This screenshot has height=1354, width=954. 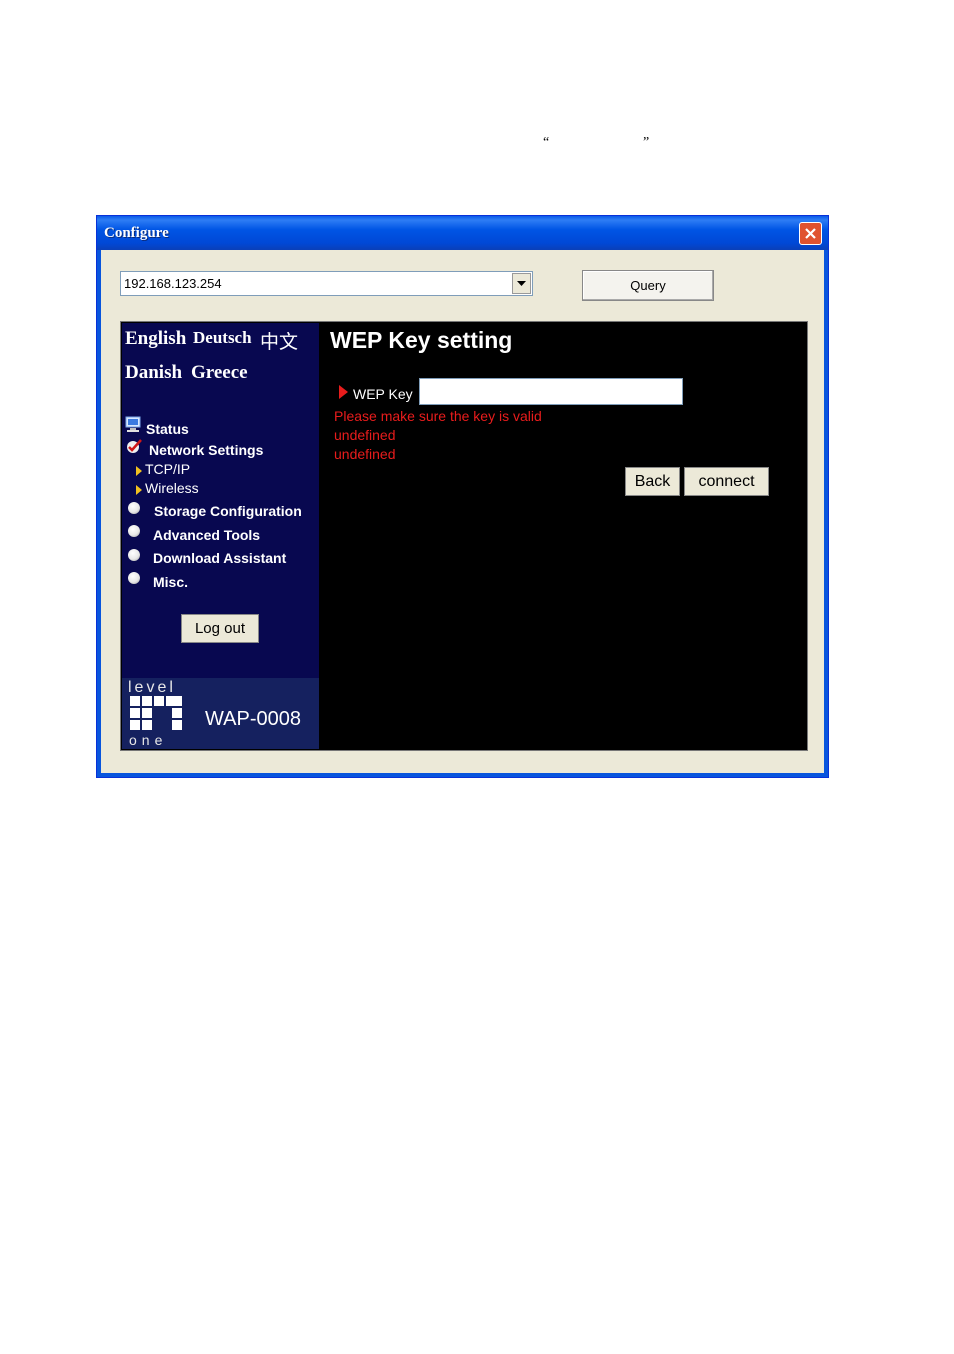 I want to click on wep-key-input, so click(x=551, y=391).